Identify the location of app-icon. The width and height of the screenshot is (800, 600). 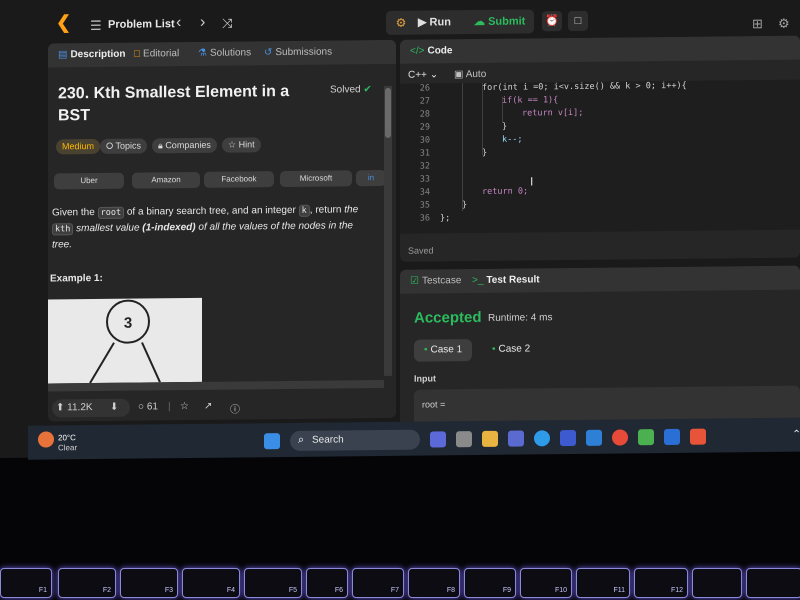
(646, 437).